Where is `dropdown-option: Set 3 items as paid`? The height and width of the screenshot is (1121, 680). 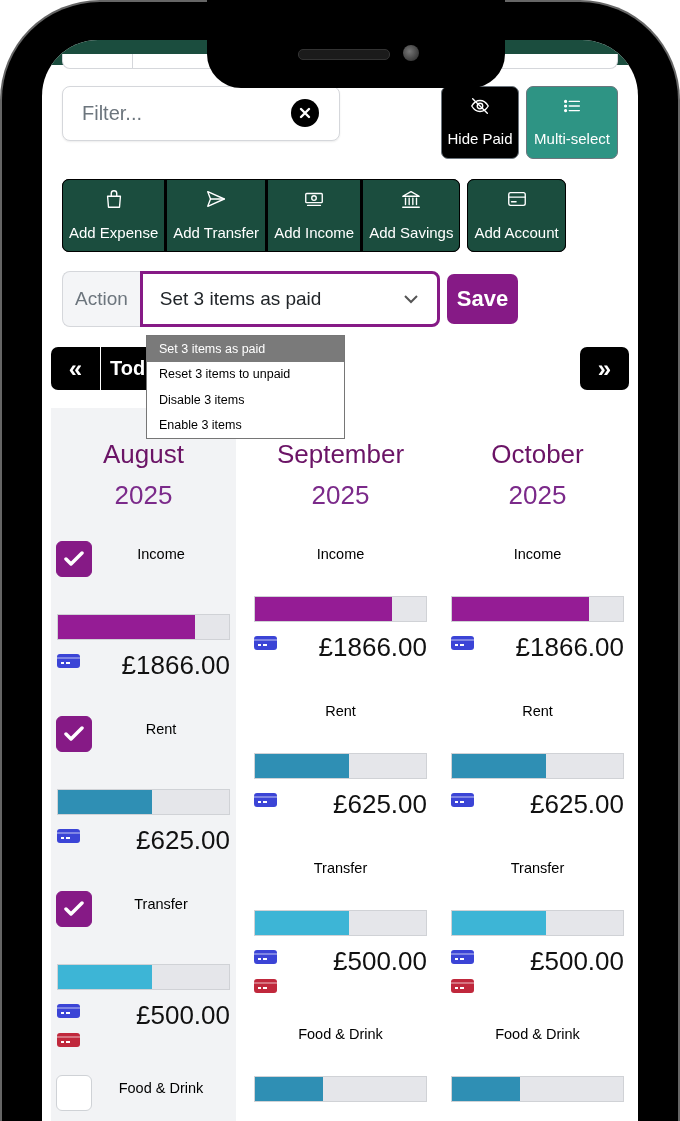 dropdown-option: Set 3 items as paid is located at coordinates (245, 349).